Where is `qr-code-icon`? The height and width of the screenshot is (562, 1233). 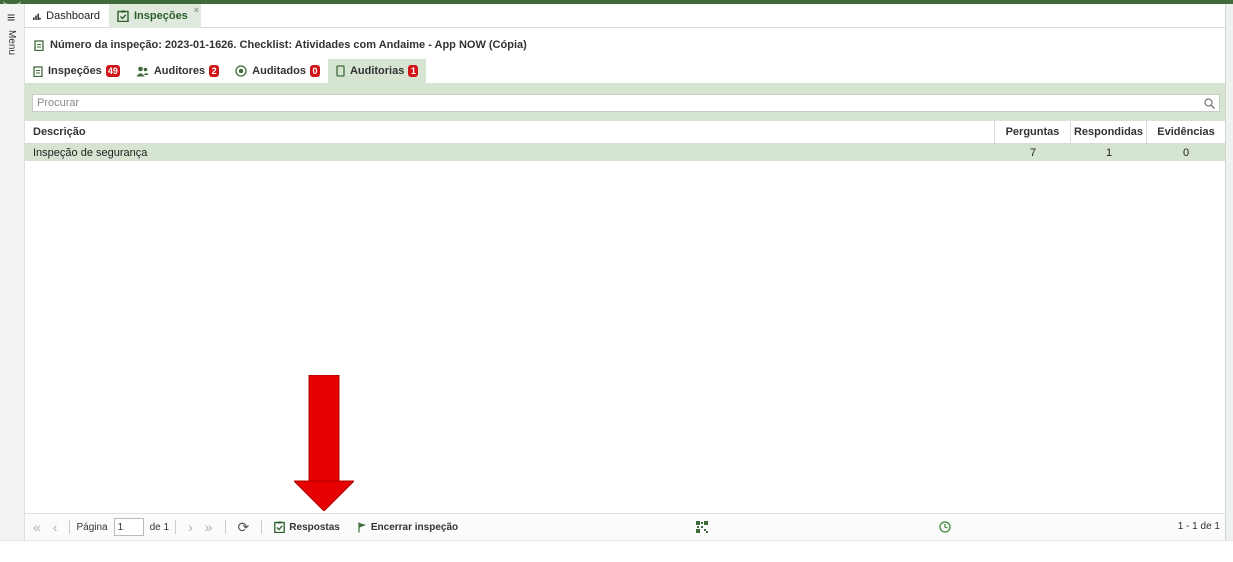
qr-code-icon is located at coordinates (702, 527).